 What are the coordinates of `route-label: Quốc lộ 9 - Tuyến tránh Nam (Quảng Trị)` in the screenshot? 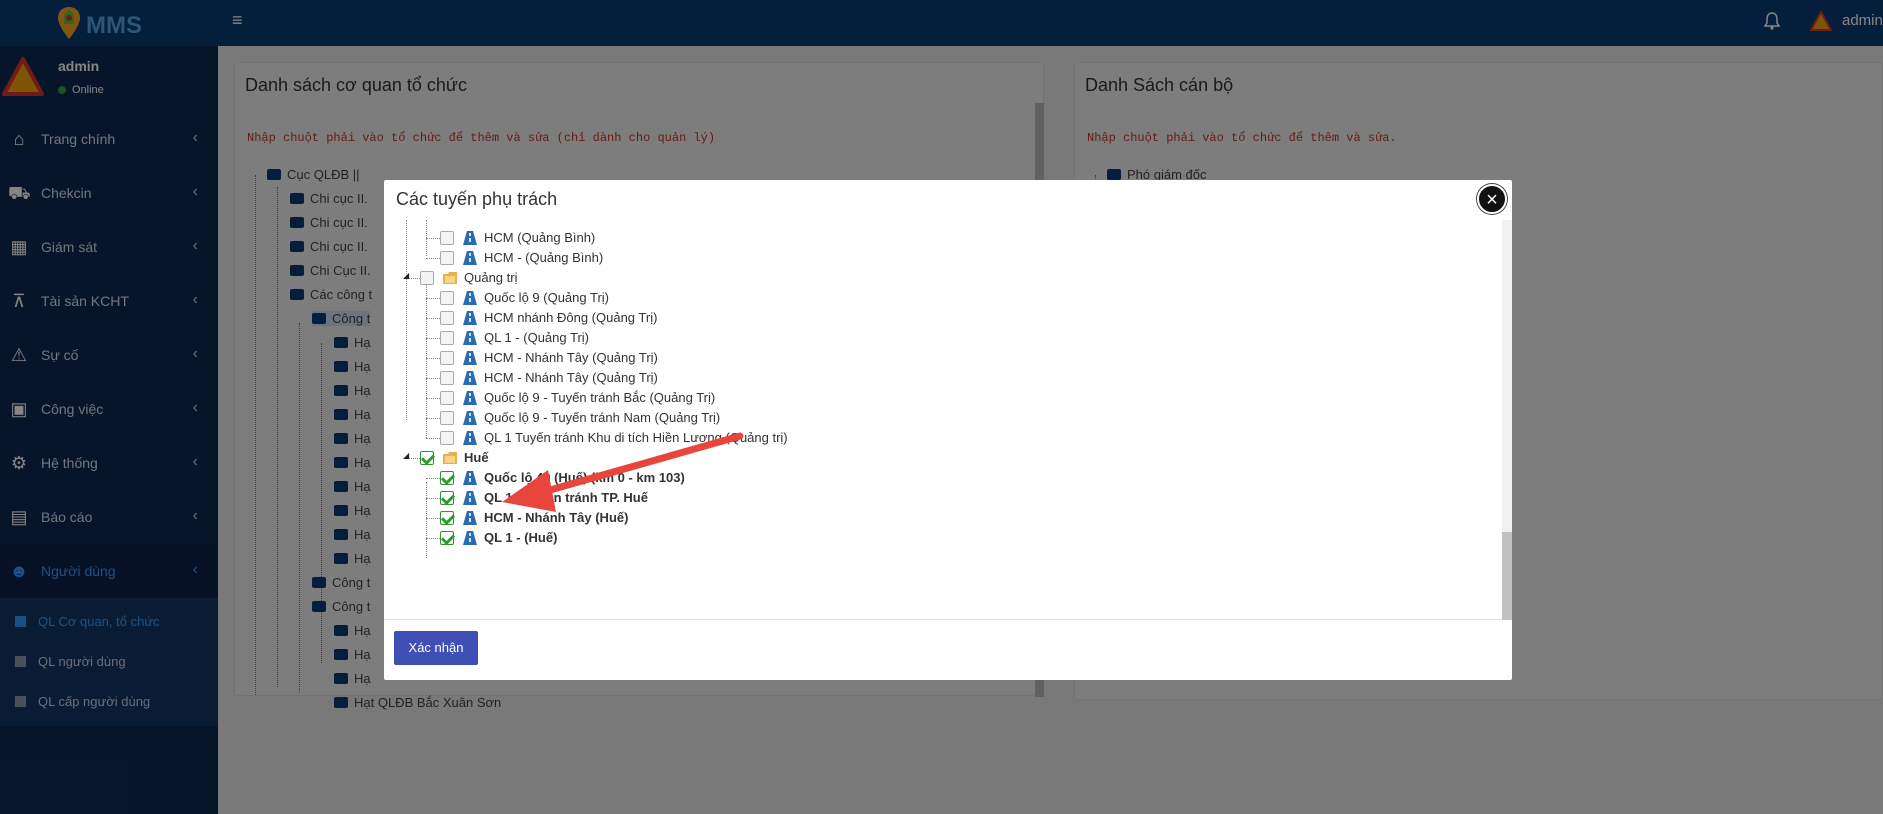 It's located at (602, 417).